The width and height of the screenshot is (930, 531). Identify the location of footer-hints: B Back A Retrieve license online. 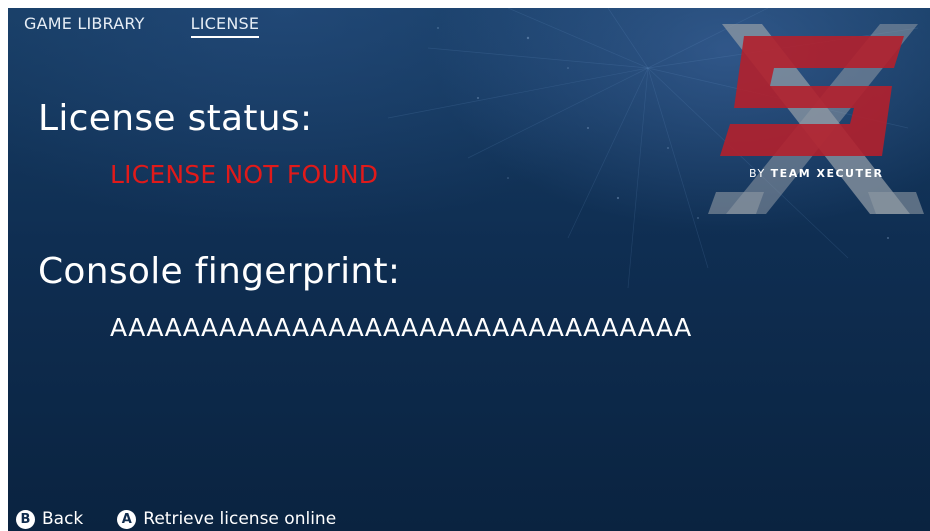
(176, 519).